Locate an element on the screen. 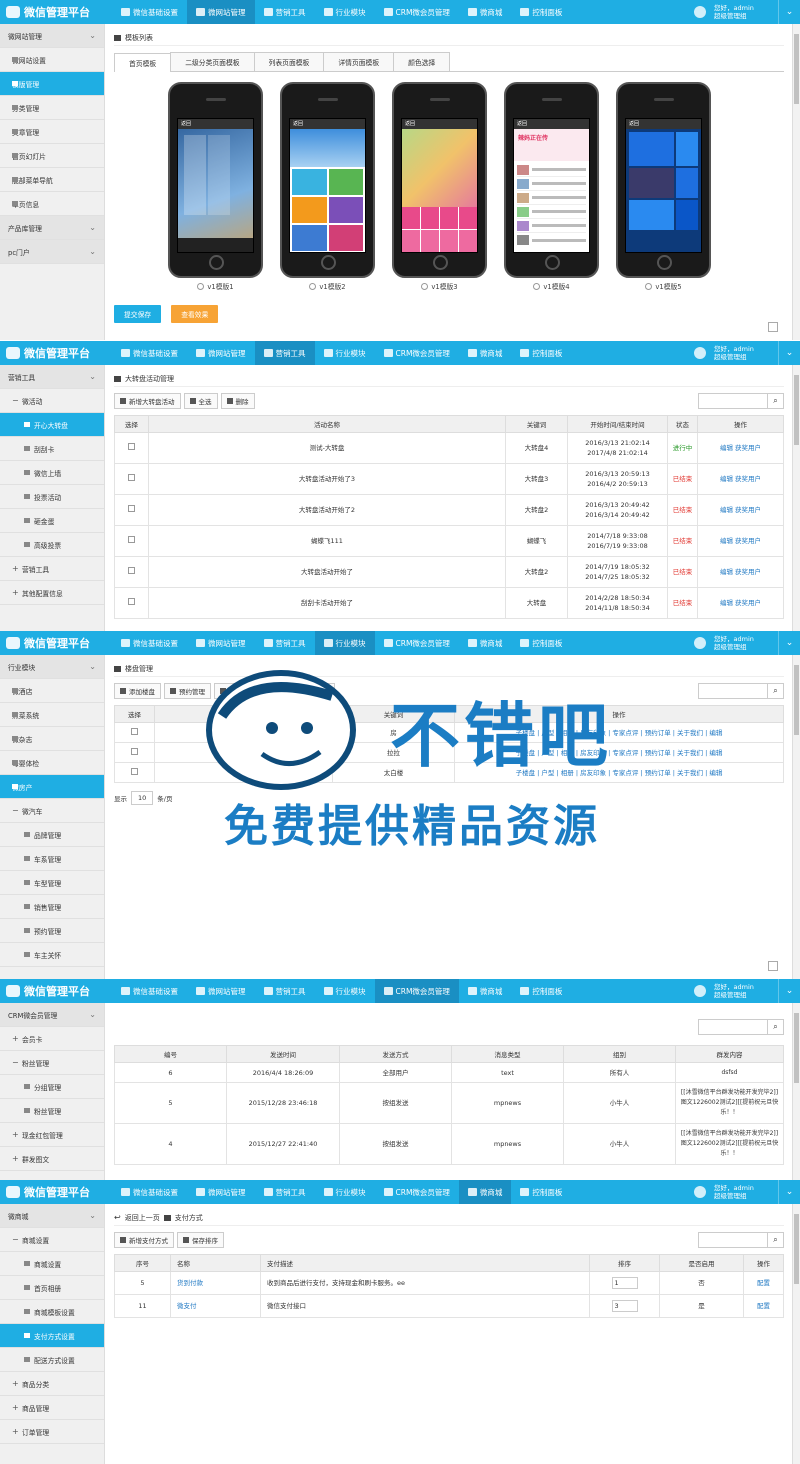 This screenshot has height=1464, width=800. tab-list-template: 列表页面模板 is located at coordinates (289, 61).